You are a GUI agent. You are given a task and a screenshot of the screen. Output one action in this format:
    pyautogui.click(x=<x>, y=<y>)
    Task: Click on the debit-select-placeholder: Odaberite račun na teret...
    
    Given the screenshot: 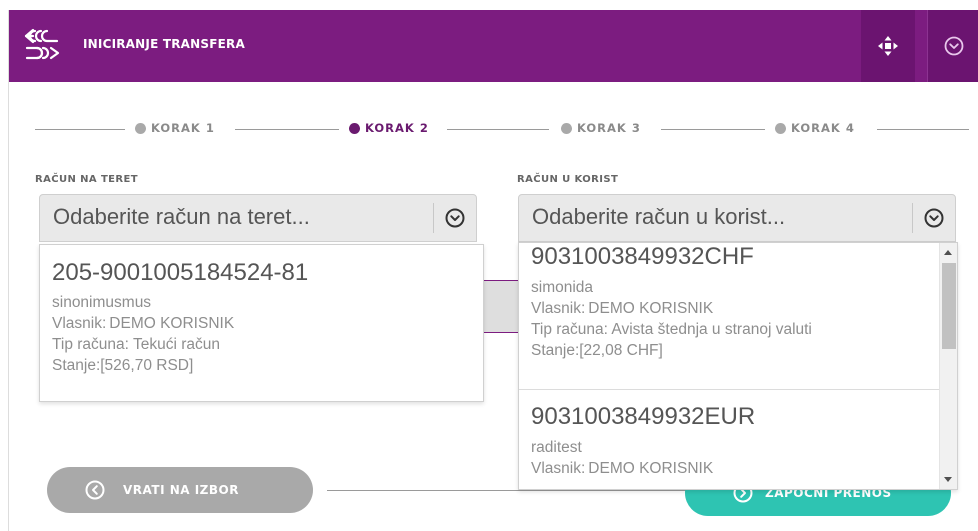 What is the action you would take?
    pyautogui.click(x=181, y=216)
    